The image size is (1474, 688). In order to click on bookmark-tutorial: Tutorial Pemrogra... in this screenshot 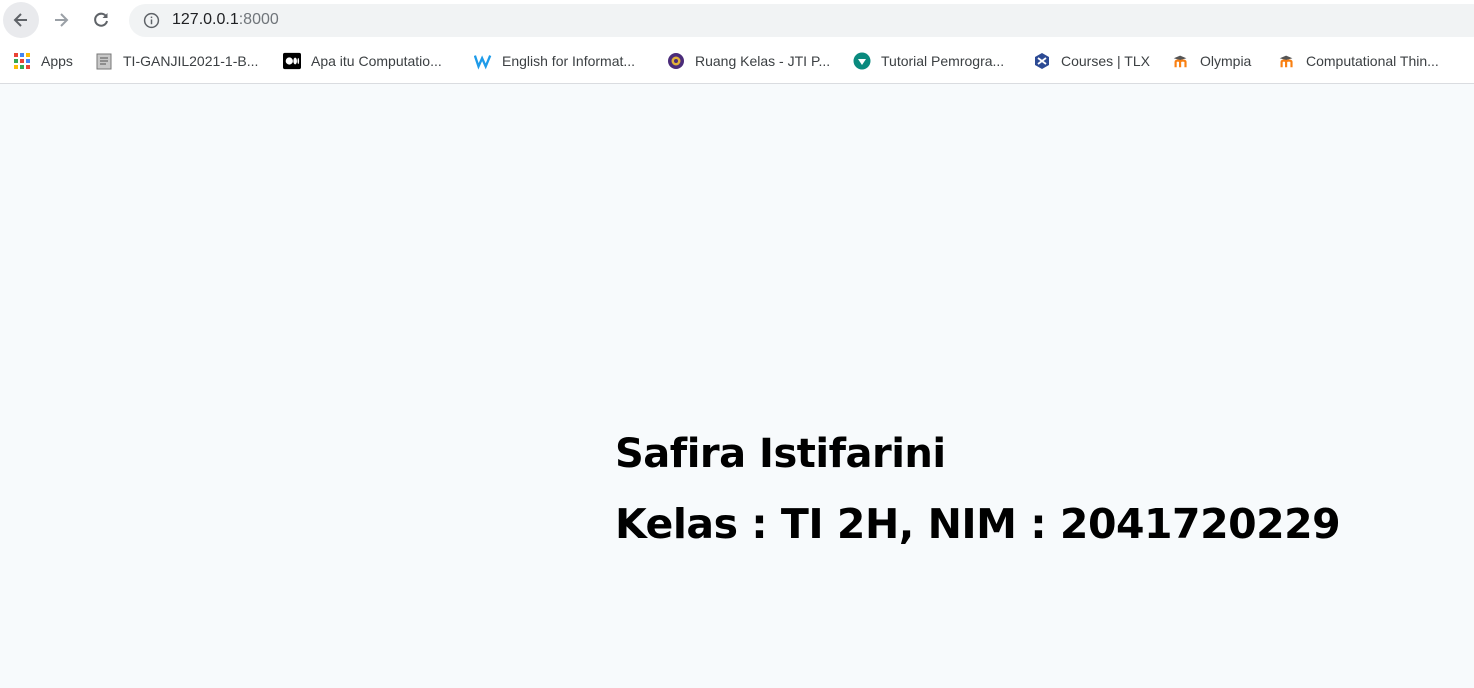, I will do `click(928, 61)`.